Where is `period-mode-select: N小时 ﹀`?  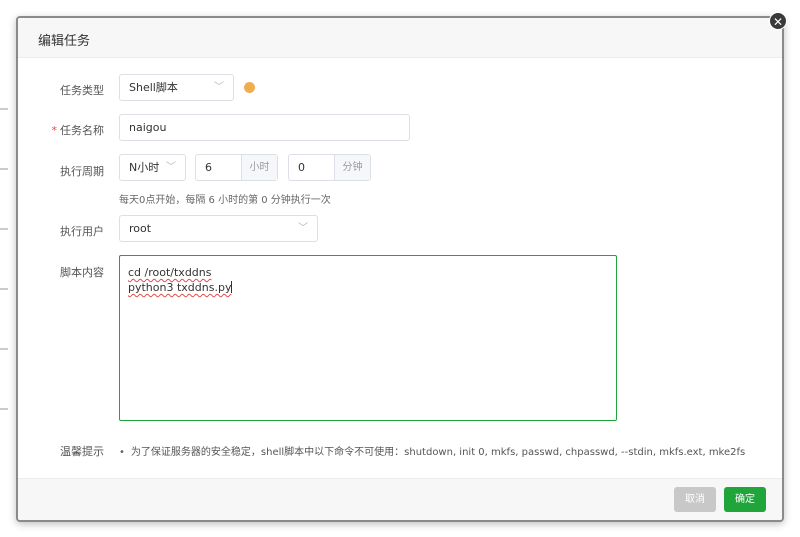 period-mode-select: N小时 ﹀ is located at coordinates (152, 167).